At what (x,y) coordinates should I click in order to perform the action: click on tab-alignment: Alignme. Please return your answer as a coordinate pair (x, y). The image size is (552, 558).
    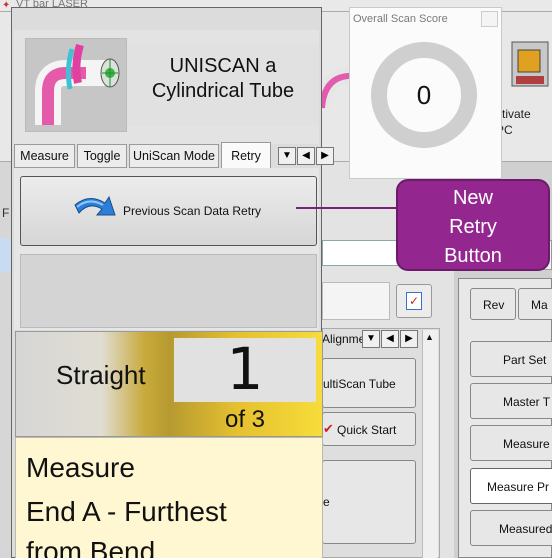
    Looking at the image, I should click on (343, 340).